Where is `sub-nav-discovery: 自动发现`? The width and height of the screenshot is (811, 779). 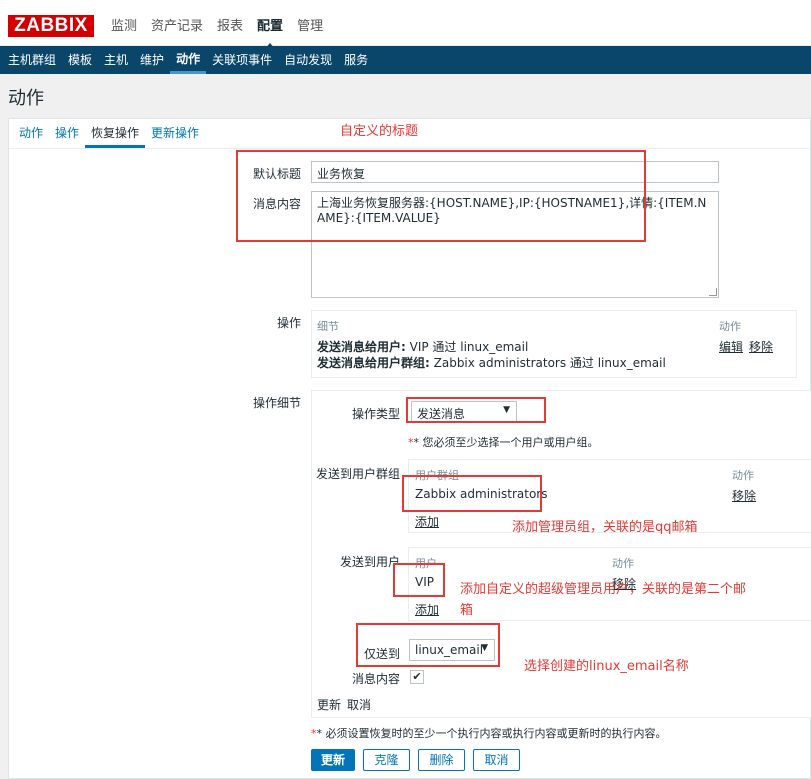
sub-nav-discovery: 自动发现 is located at coordinates (308, 60).